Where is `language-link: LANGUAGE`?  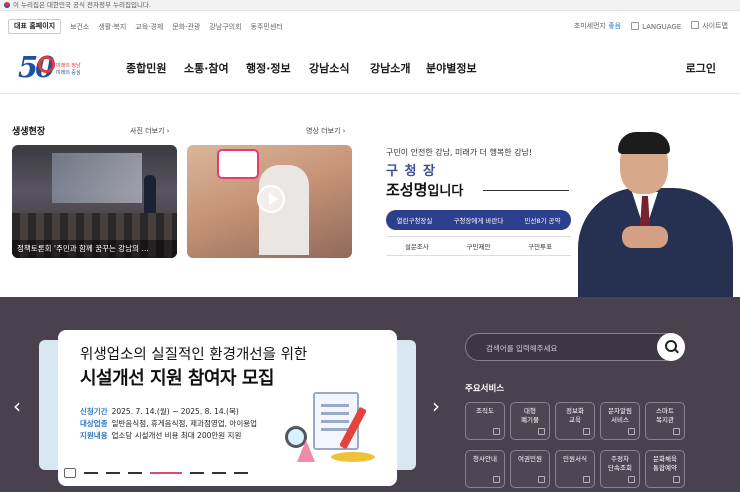 language-link: LANGUAGE is located at coordinates (656, 26).